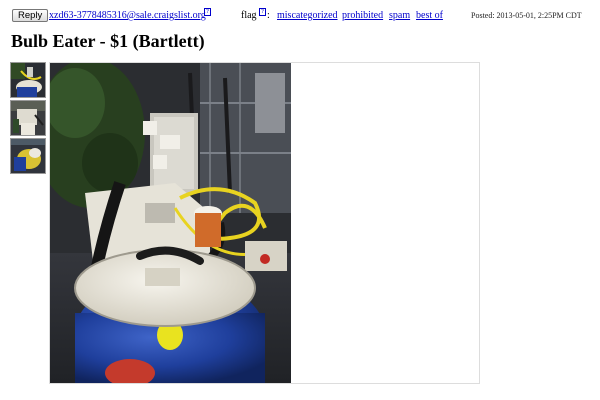  I want to click on flag-spam-link: spam, so click(399, 15).